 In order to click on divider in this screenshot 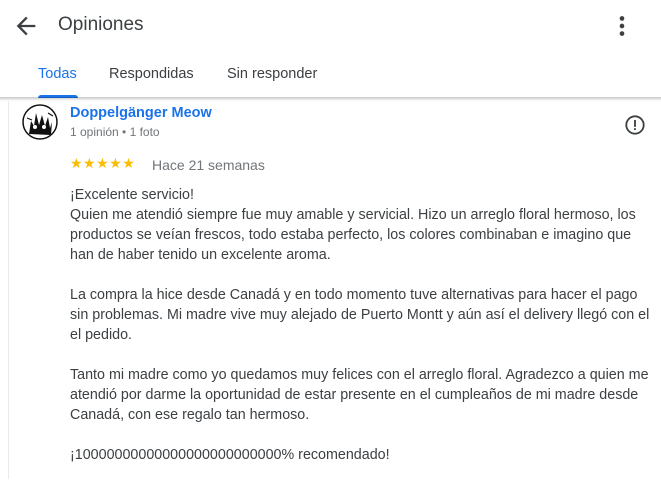, I will do `click(8, 290)`.